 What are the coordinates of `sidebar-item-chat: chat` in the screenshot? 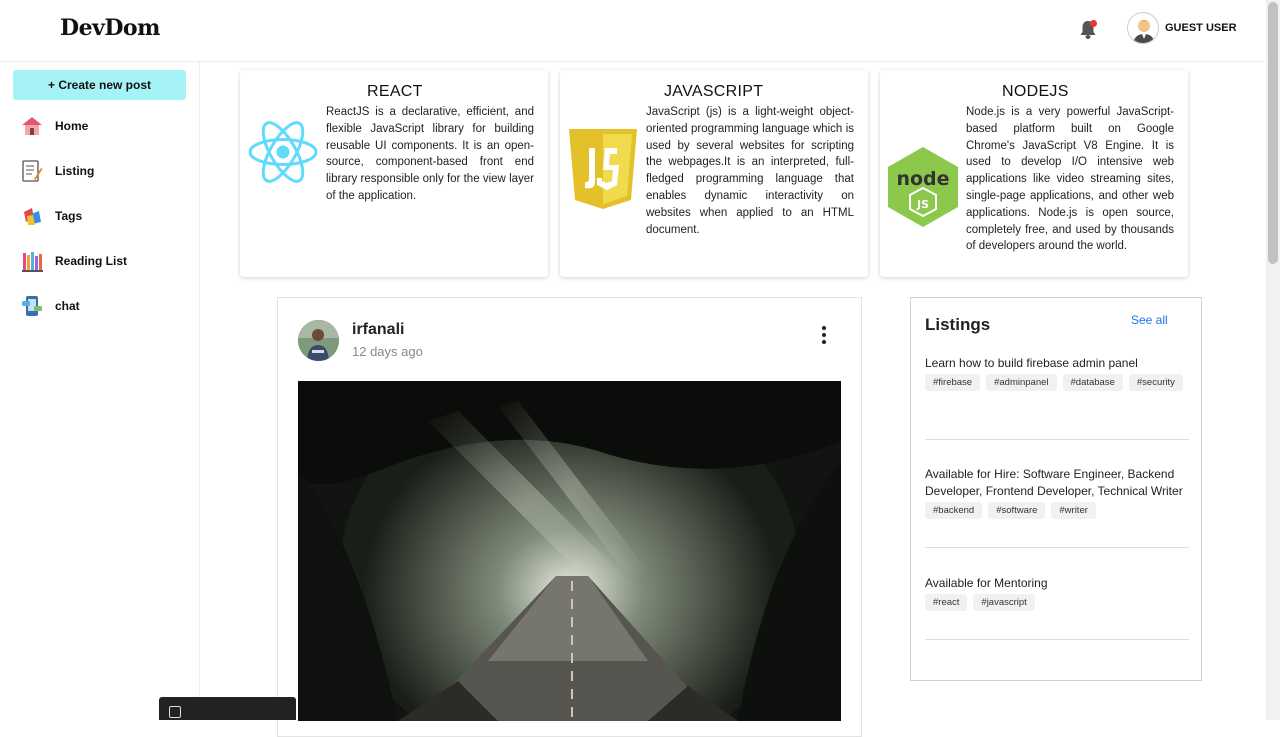 It's located at (105, 306).